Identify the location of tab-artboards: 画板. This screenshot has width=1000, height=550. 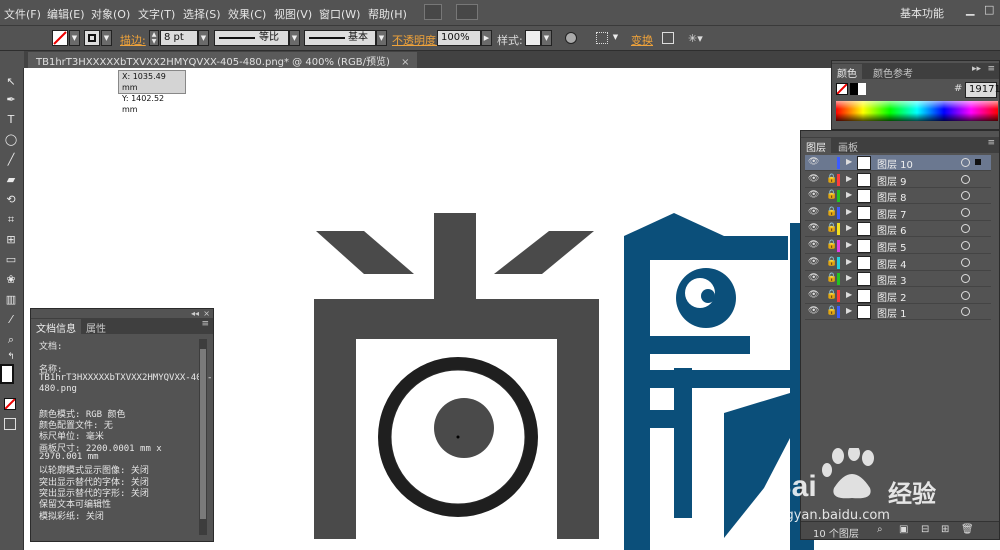
(848, 146).